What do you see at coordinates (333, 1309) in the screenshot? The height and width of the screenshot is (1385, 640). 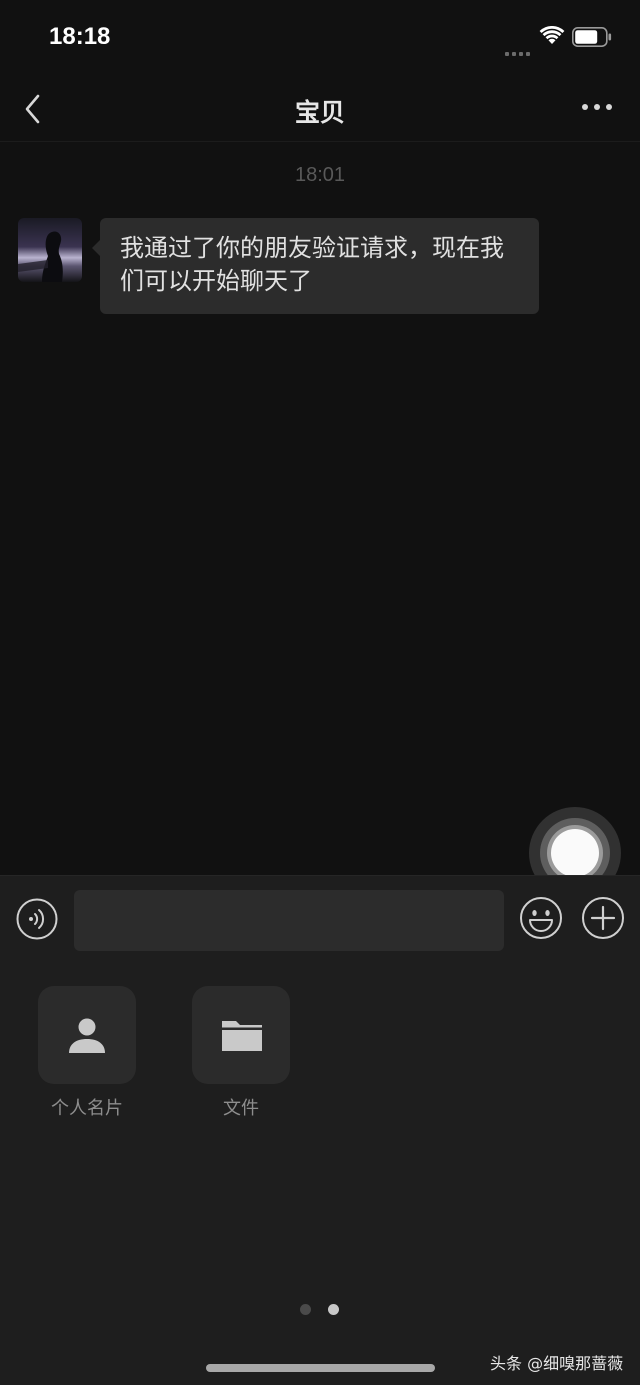 I see `page-dot-2-active` at bounding box center [333, 1309].